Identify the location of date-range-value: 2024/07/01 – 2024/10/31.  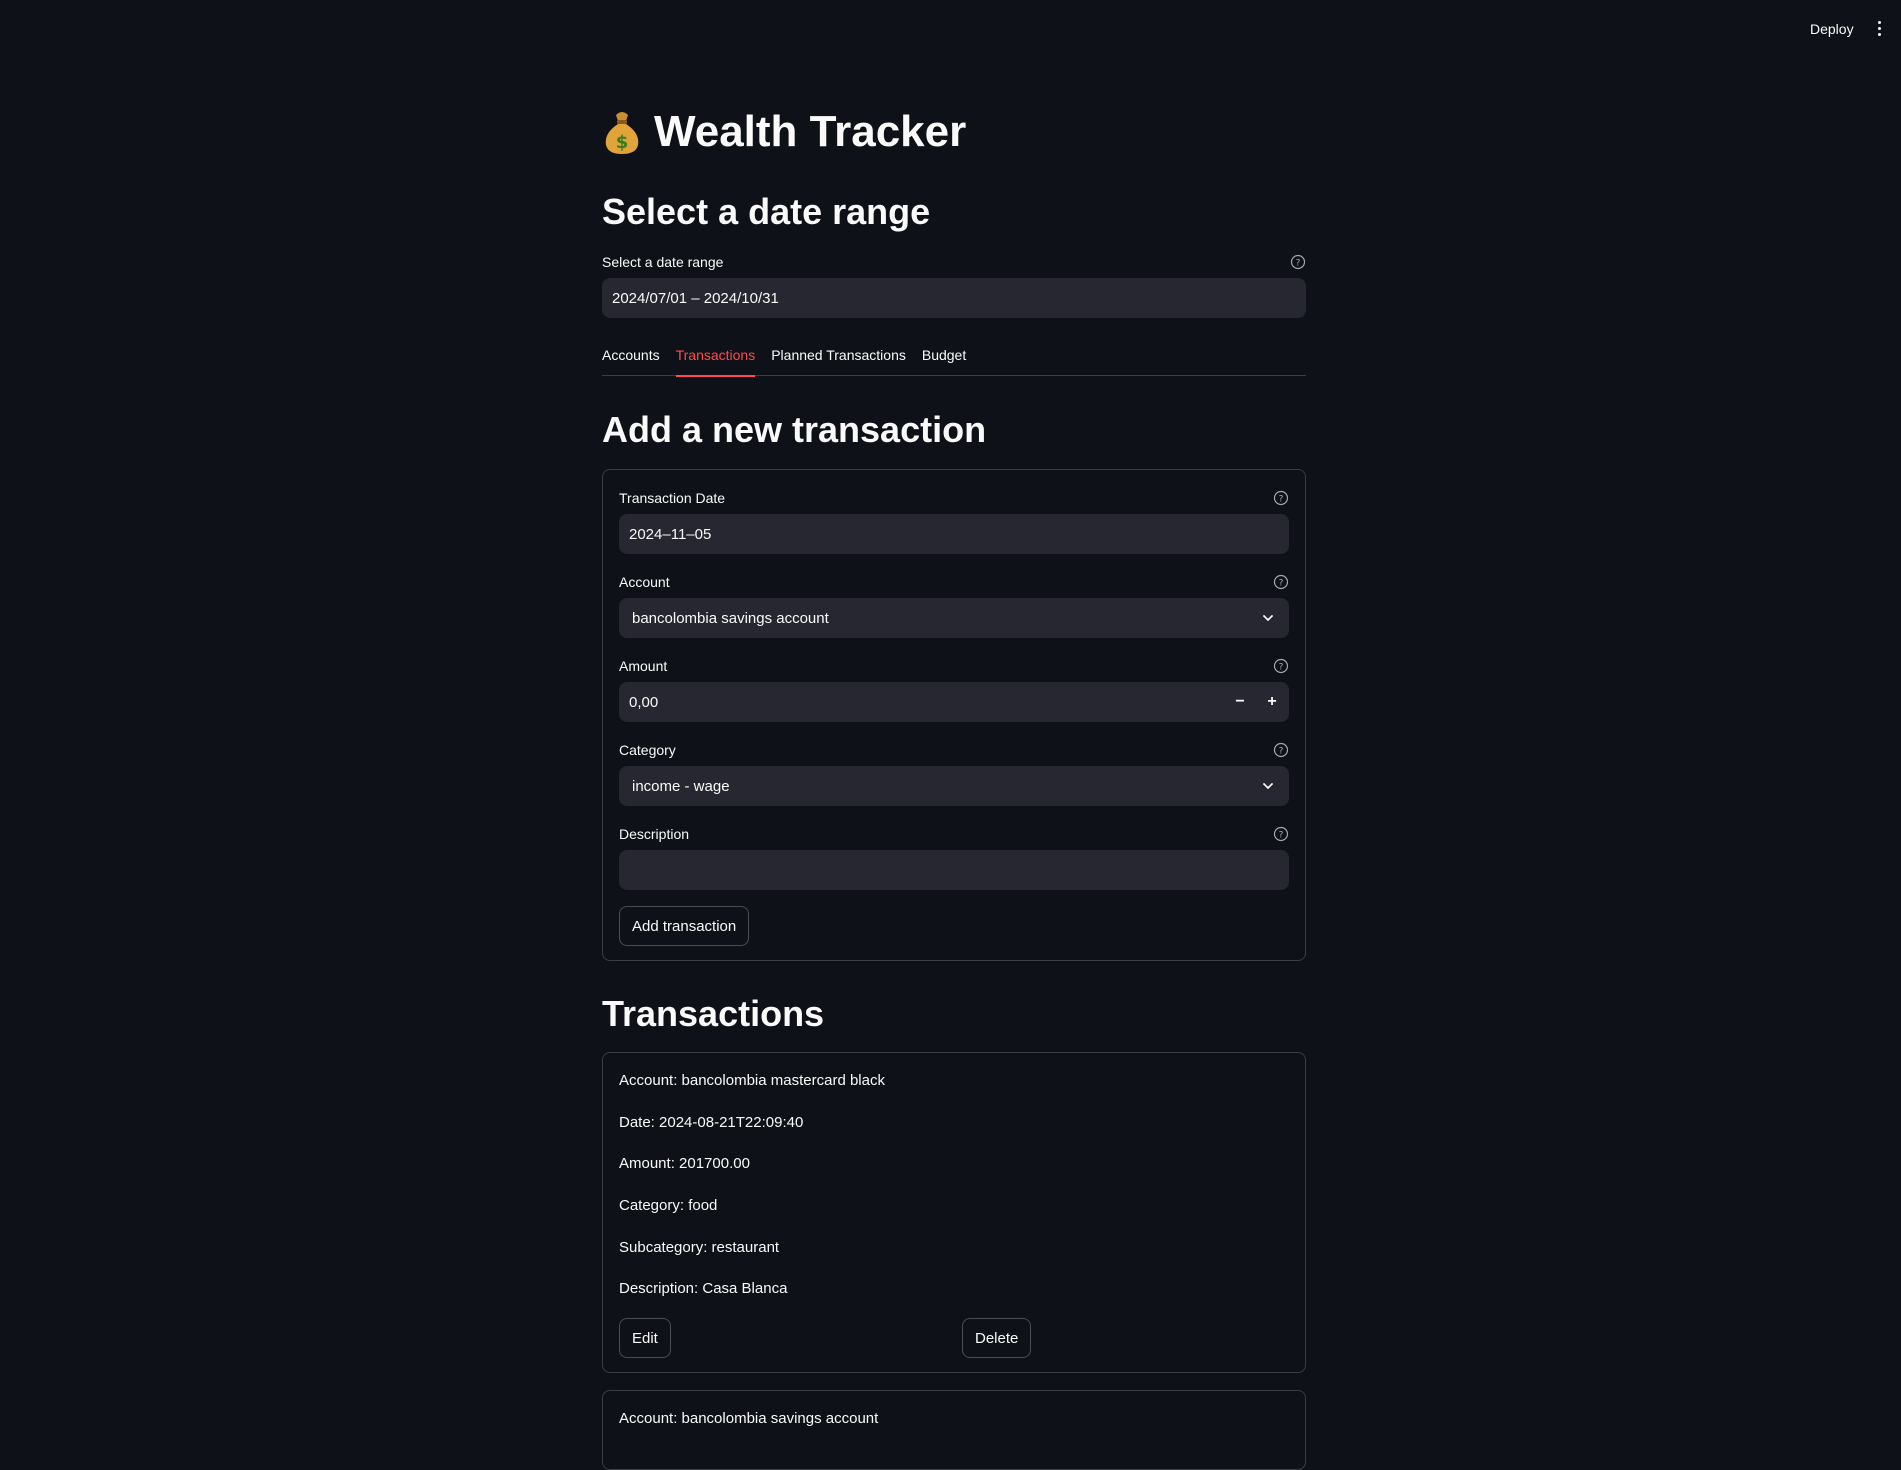
(695, 298).